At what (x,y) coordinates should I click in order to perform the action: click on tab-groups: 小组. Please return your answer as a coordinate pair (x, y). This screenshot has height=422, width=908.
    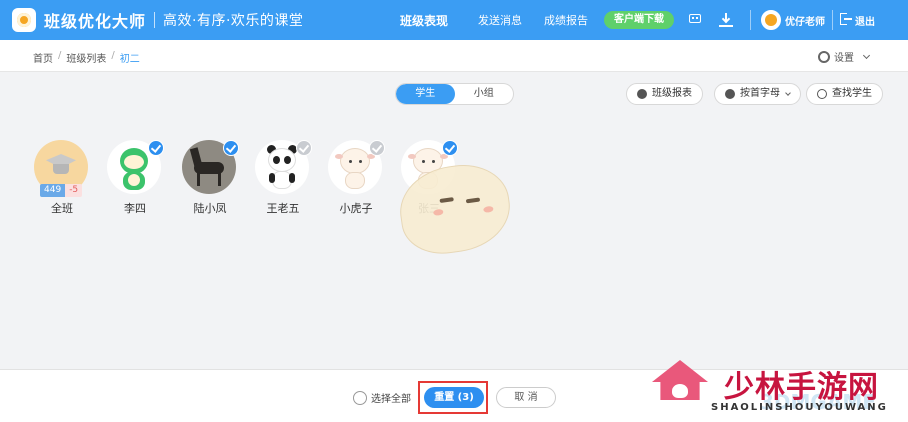
    Looking at the image, I should click on (484, 94).